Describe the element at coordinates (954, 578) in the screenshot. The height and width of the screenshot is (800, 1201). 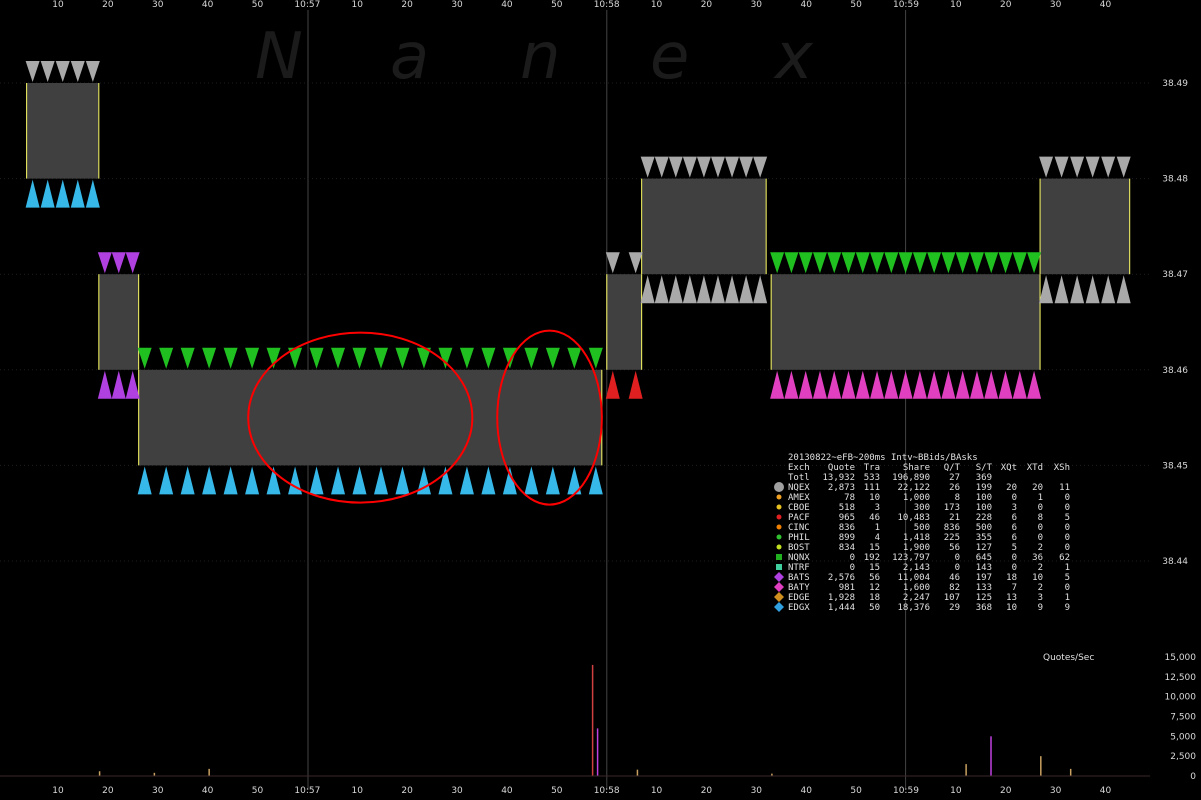
I see `table-cell: 46` at that location.